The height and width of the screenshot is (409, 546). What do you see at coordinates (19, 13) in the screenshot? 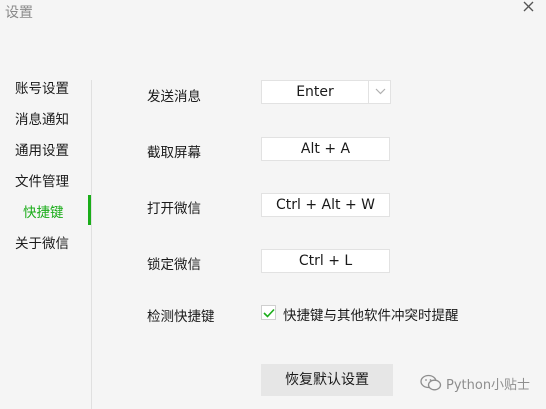
I see `window-title: 设置` at bounding box center [19, 13].